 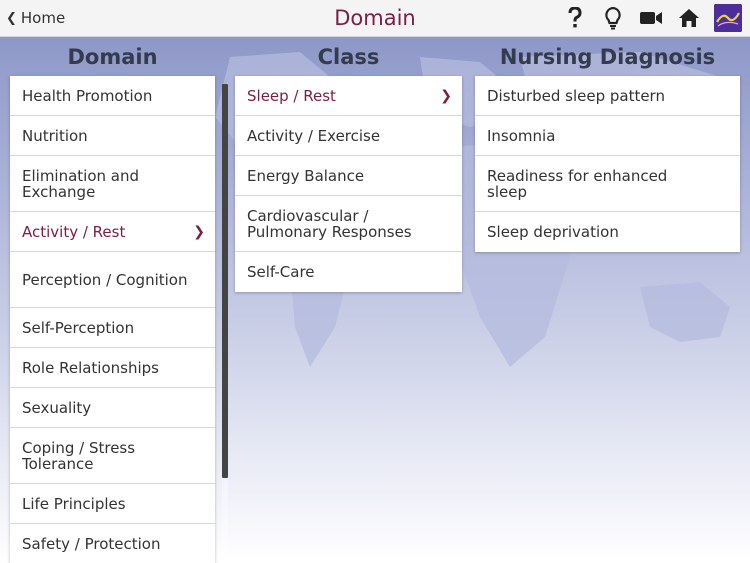 What do you see at coordinates (607, 136) in the screenshot?
I see `diagnosis-item: Insomnia` at bounding box center [607, 136].